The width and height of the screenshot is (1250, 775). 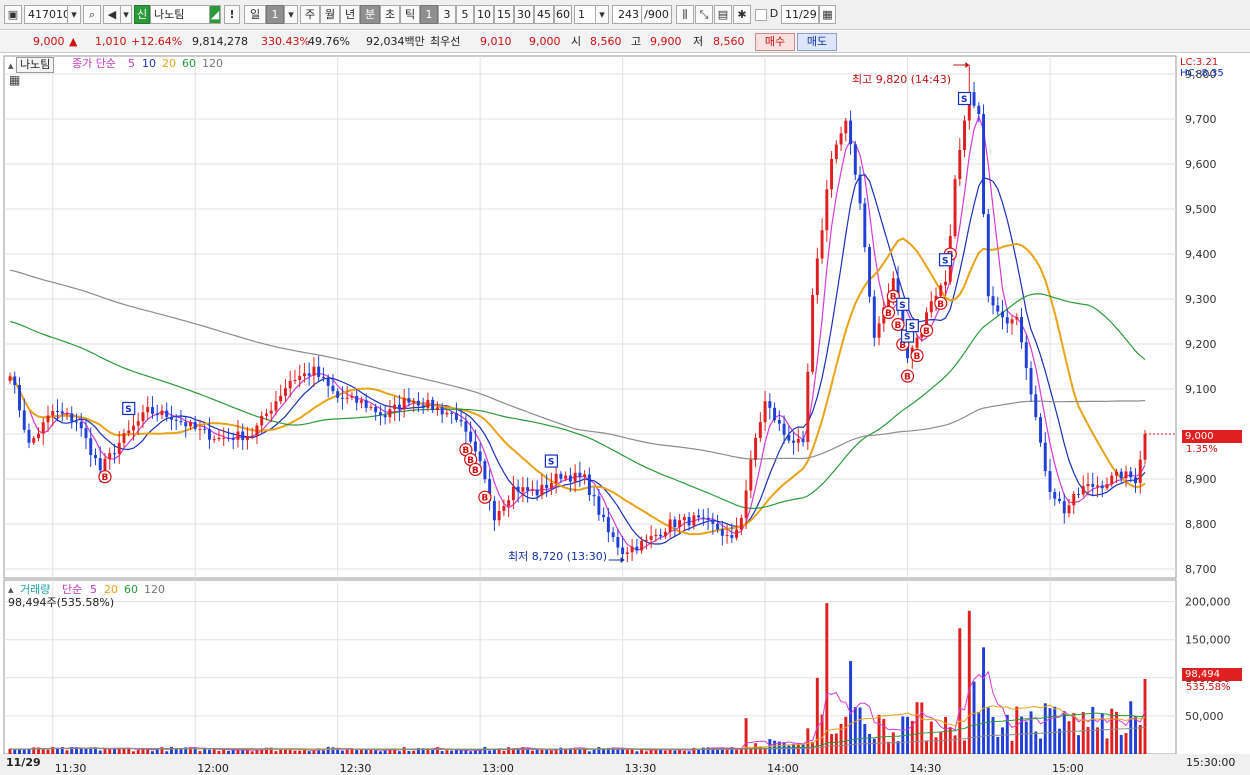 I want to click on stock-code-input: 417010, so click(x=47, y=14).